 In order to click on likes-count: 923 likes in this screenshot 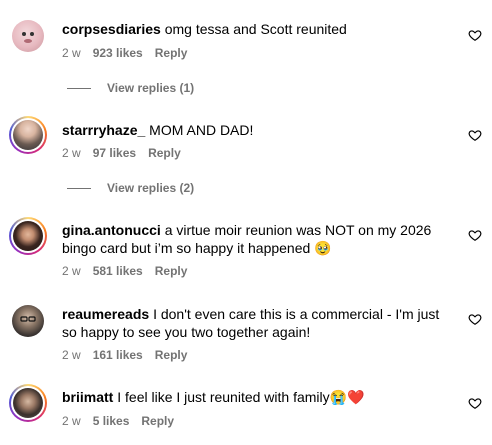, I will do `click(118, 53)`.